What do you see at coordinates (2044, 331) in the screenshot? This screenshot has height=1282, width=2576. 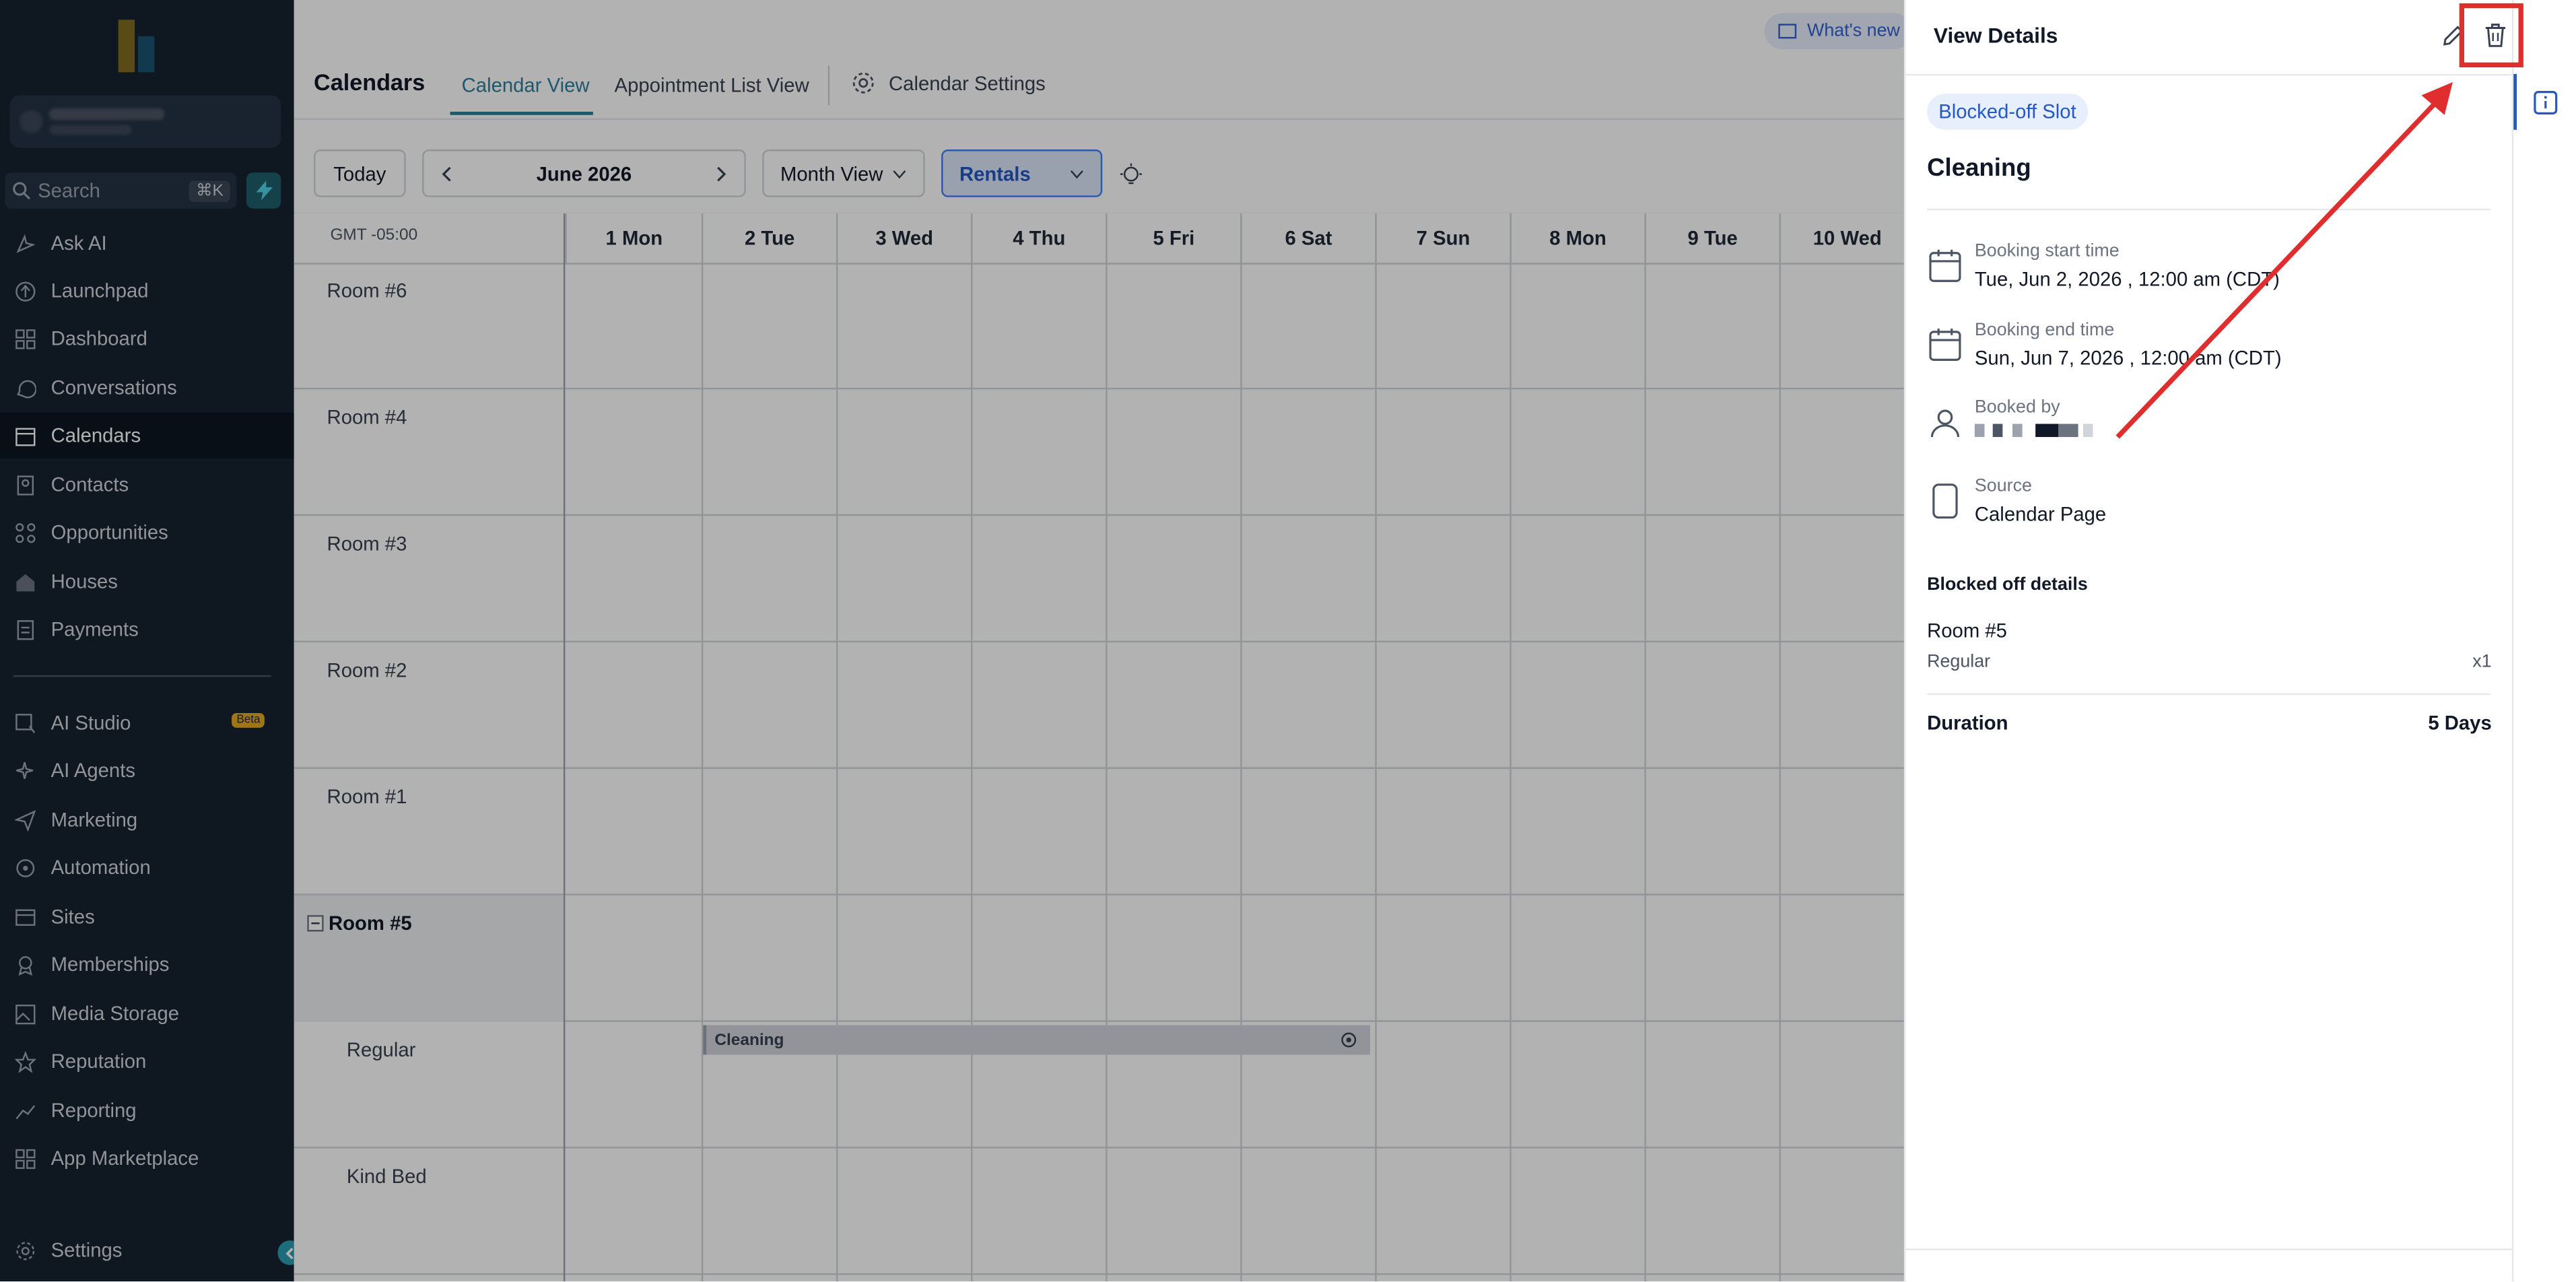 I see `booking-end-label: Booking end time` at bounding box center [2044, 331].